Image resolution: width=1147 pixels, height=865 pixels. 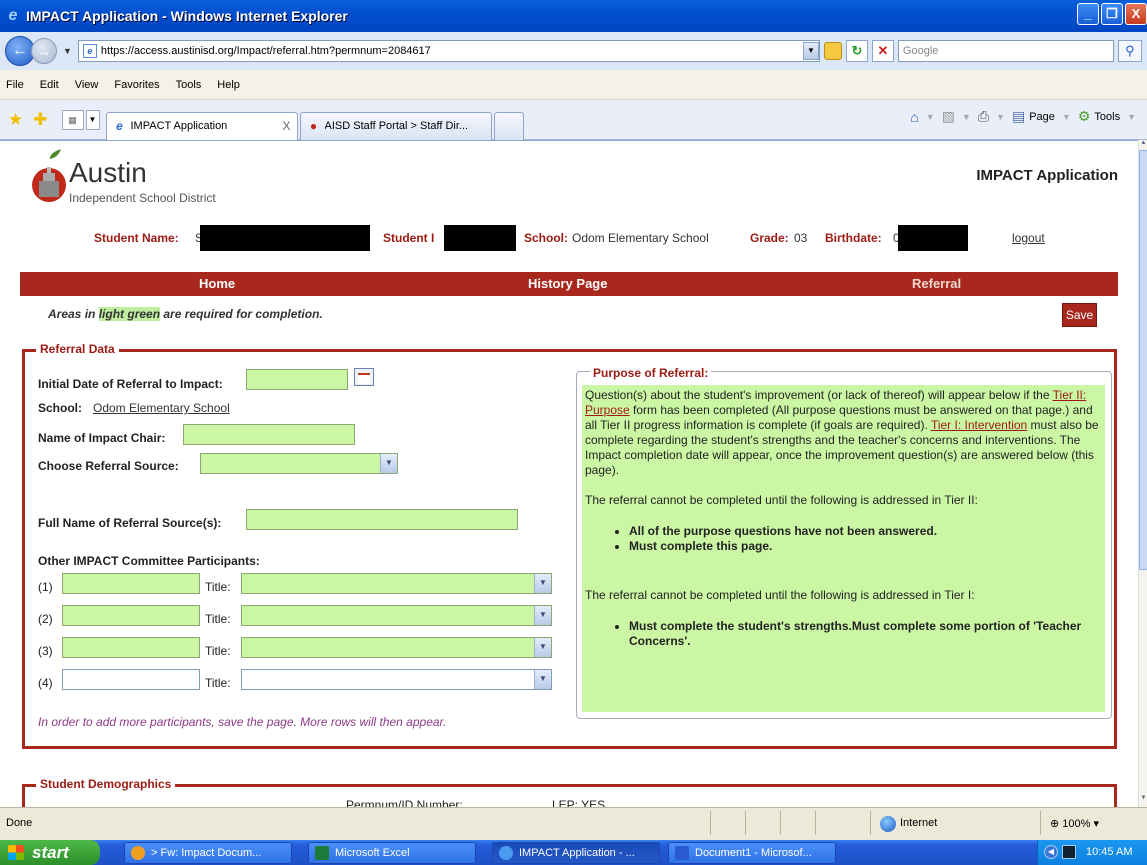 What do you see at coordinates (49, 85) in the screenshot?
I see `menu-edit: Edit` at bounding box center [49, 85].